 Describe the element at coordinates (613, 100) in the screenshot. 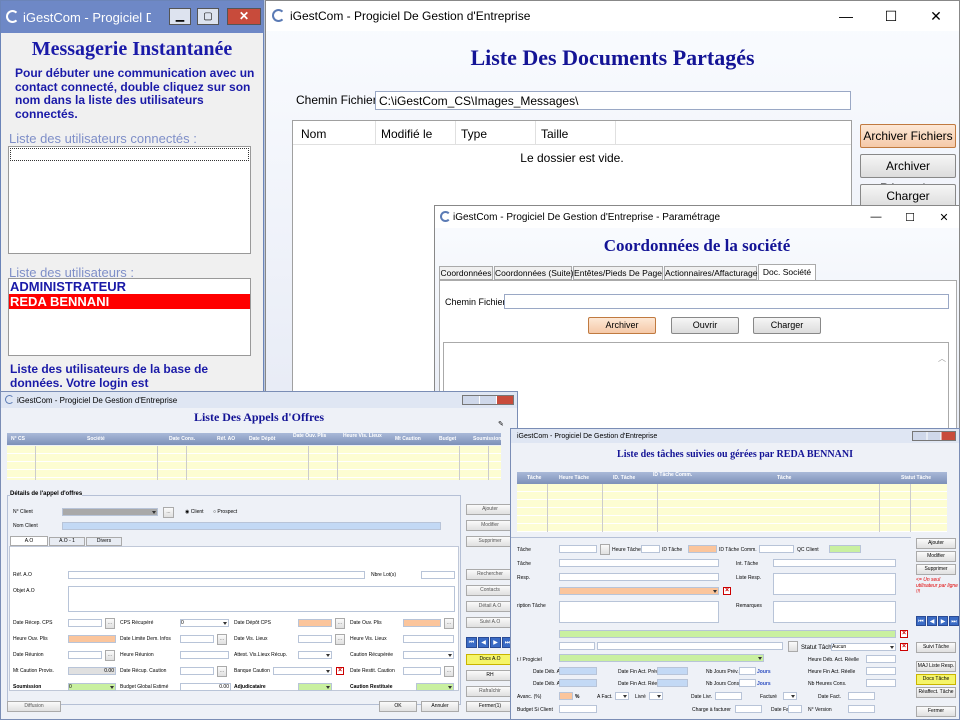

I see `path-input` at that location.